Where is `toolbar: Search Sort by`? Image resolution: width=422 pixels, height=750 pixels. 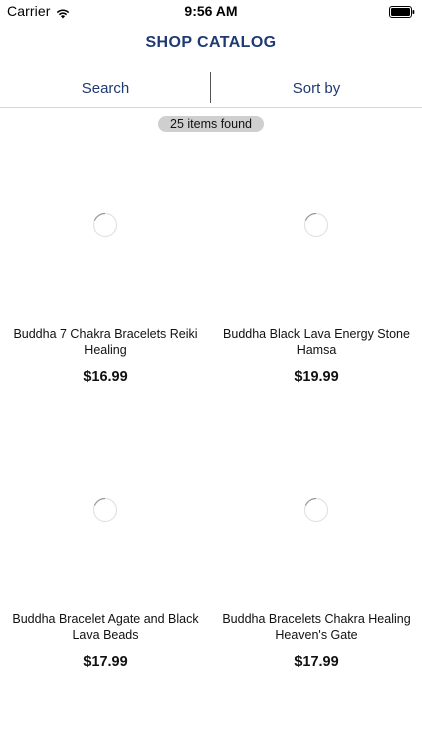
toolbar: Search Sort by is located at coordinates (211, 89).